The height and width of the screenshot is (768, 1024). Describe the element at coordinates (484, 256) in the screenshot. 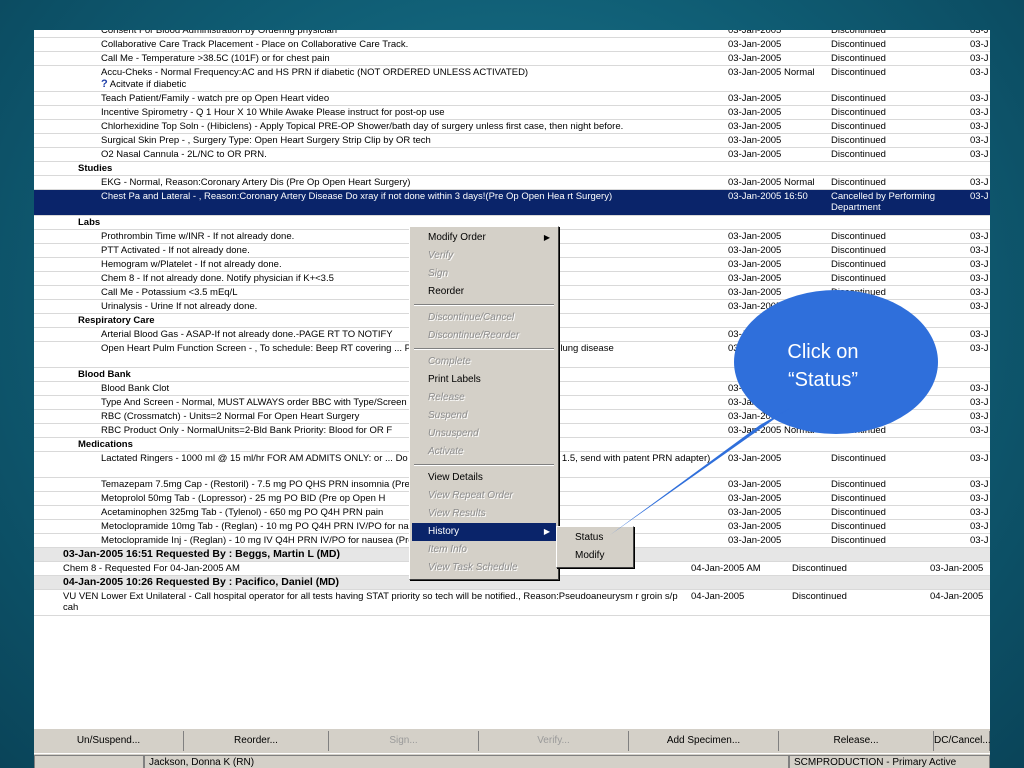

I see `menu-item-verify: Verify` at that location.